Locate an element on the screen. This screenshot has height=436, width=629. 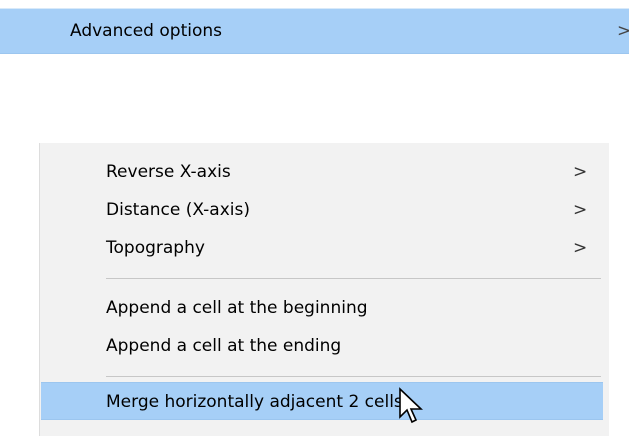
menu-item-append-cell-ending: Append a cell at the ending is located at coordinates (324, 346).